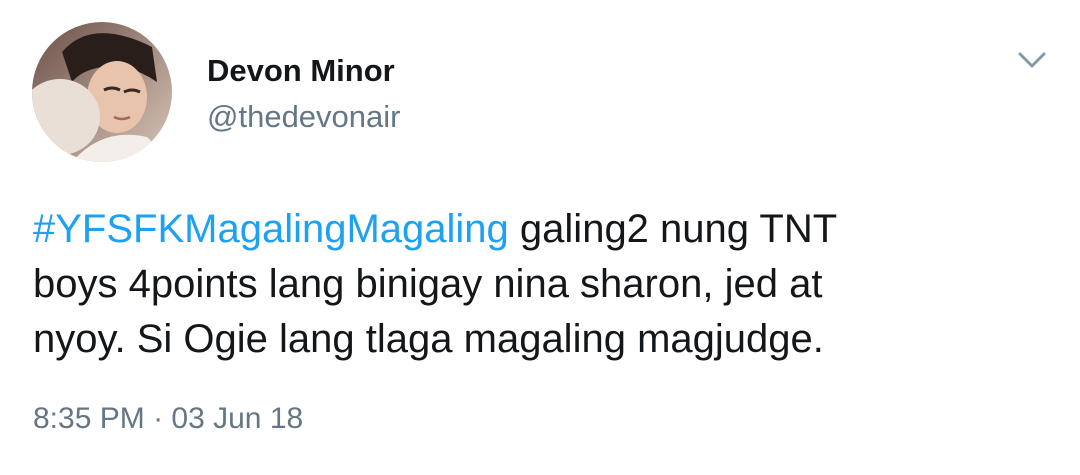 The image size is (1080, 475). I want to click on tweet-timestamp: 8:35 PM · 03 Jun 18, so click(168, 419).